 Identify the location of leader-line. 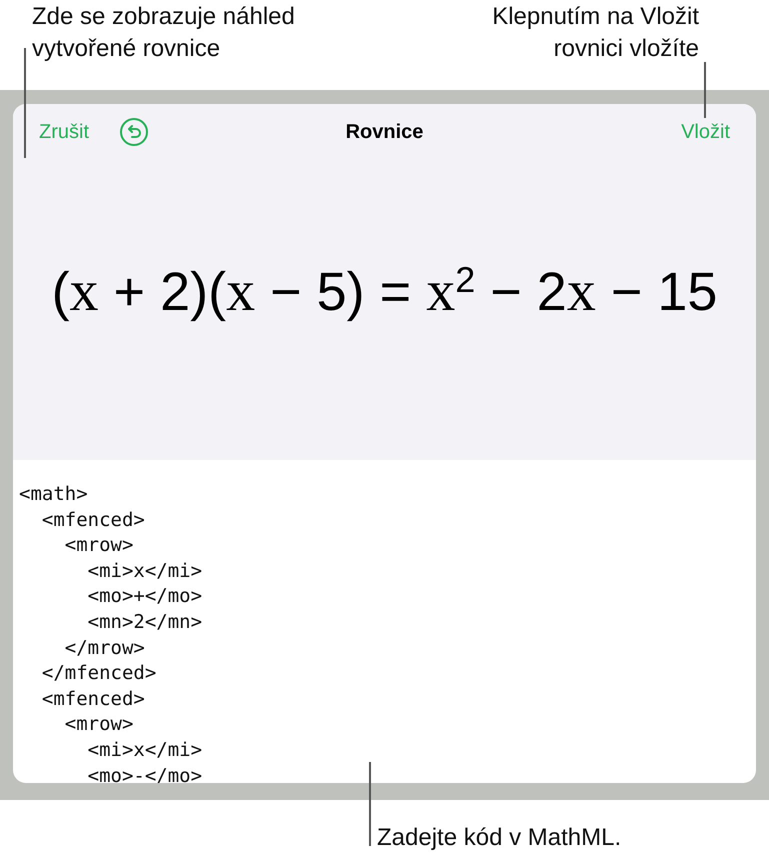
(705, 90).